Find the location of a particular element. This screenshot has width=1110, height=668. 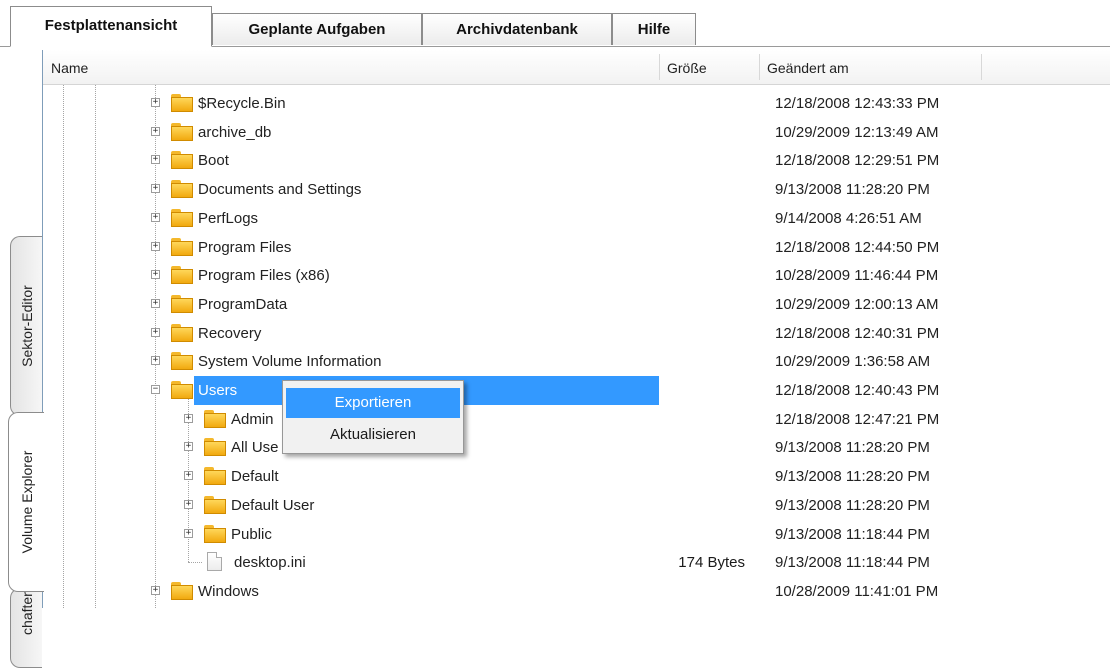

item-name: Boot is located at coordinates (213, 161).